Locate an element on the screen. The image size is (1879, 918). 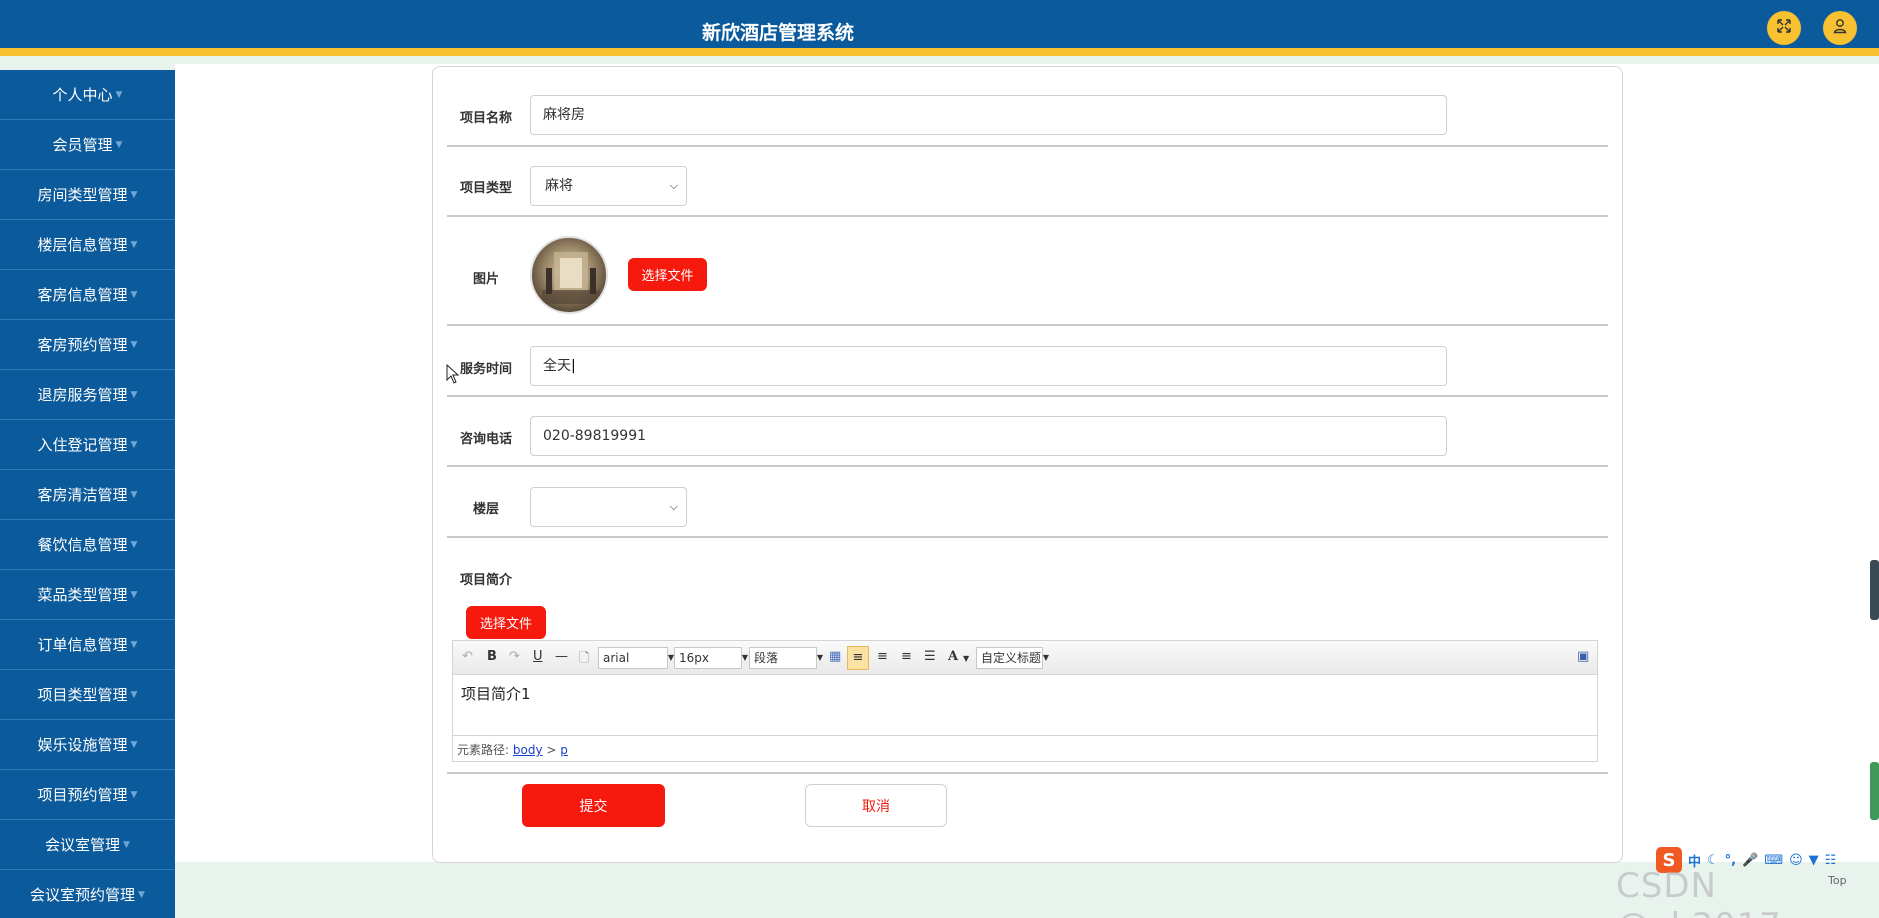
floor-select: ⌵ is located at coordinates (608, 507).